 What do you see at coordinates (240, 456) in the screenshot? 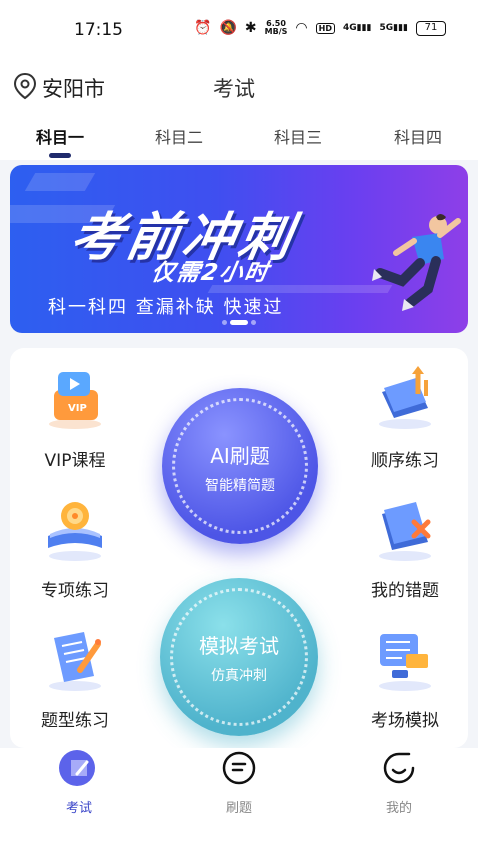
I see `ai-practice-title: AI刷题` at bounding box center [240, 456].